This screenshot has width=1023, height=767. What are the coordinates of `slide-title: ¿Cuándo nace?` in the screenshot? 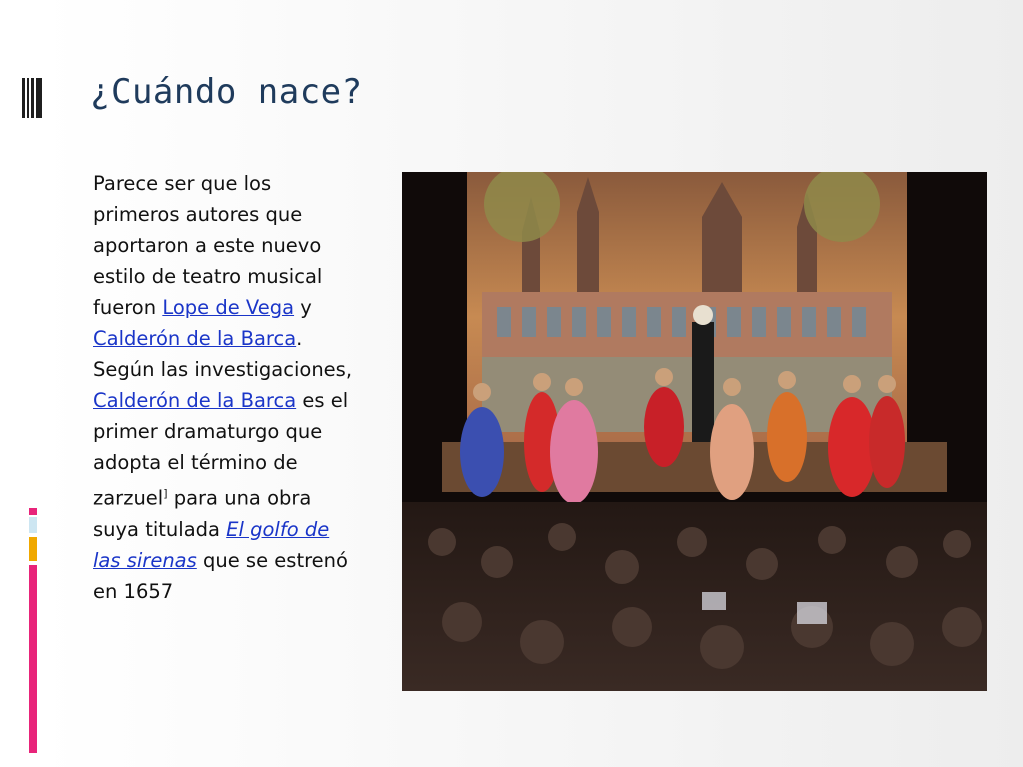 It's located at (226, 92).